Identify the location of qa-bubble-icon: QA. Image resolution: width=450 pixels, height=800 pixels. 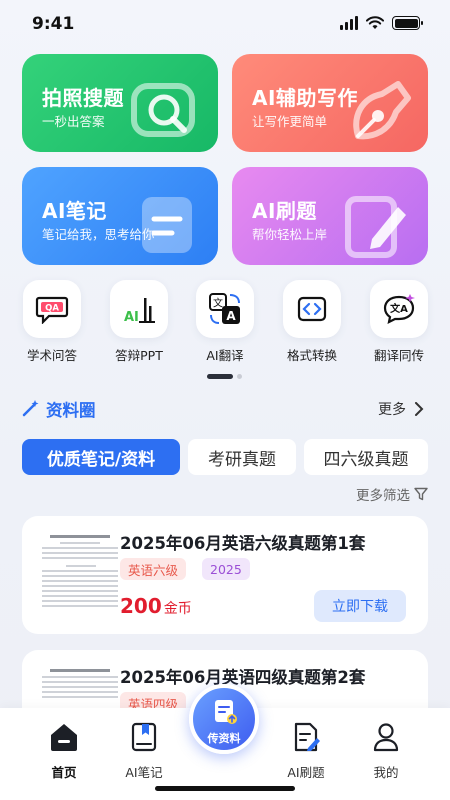
(52, 310).